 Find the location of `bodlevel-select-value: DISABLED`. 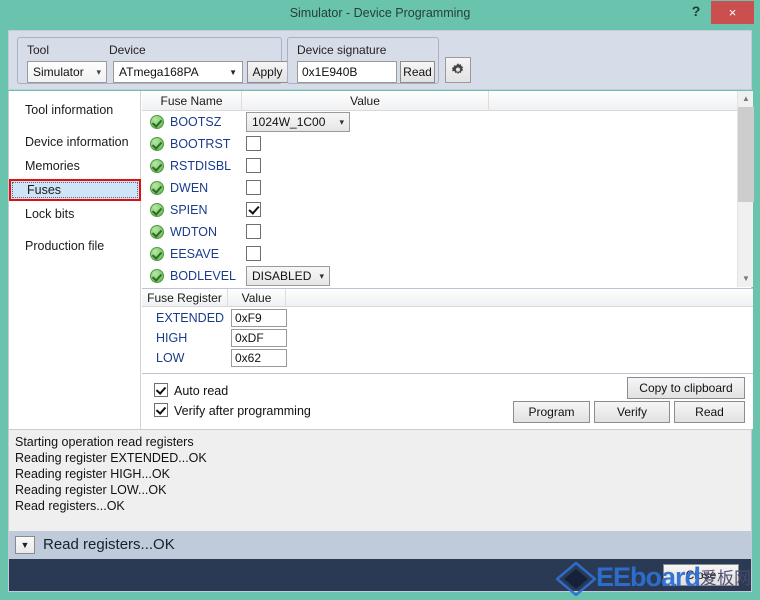

bodlevel-select-value: DISABLED is located at coordinates (282, 276).